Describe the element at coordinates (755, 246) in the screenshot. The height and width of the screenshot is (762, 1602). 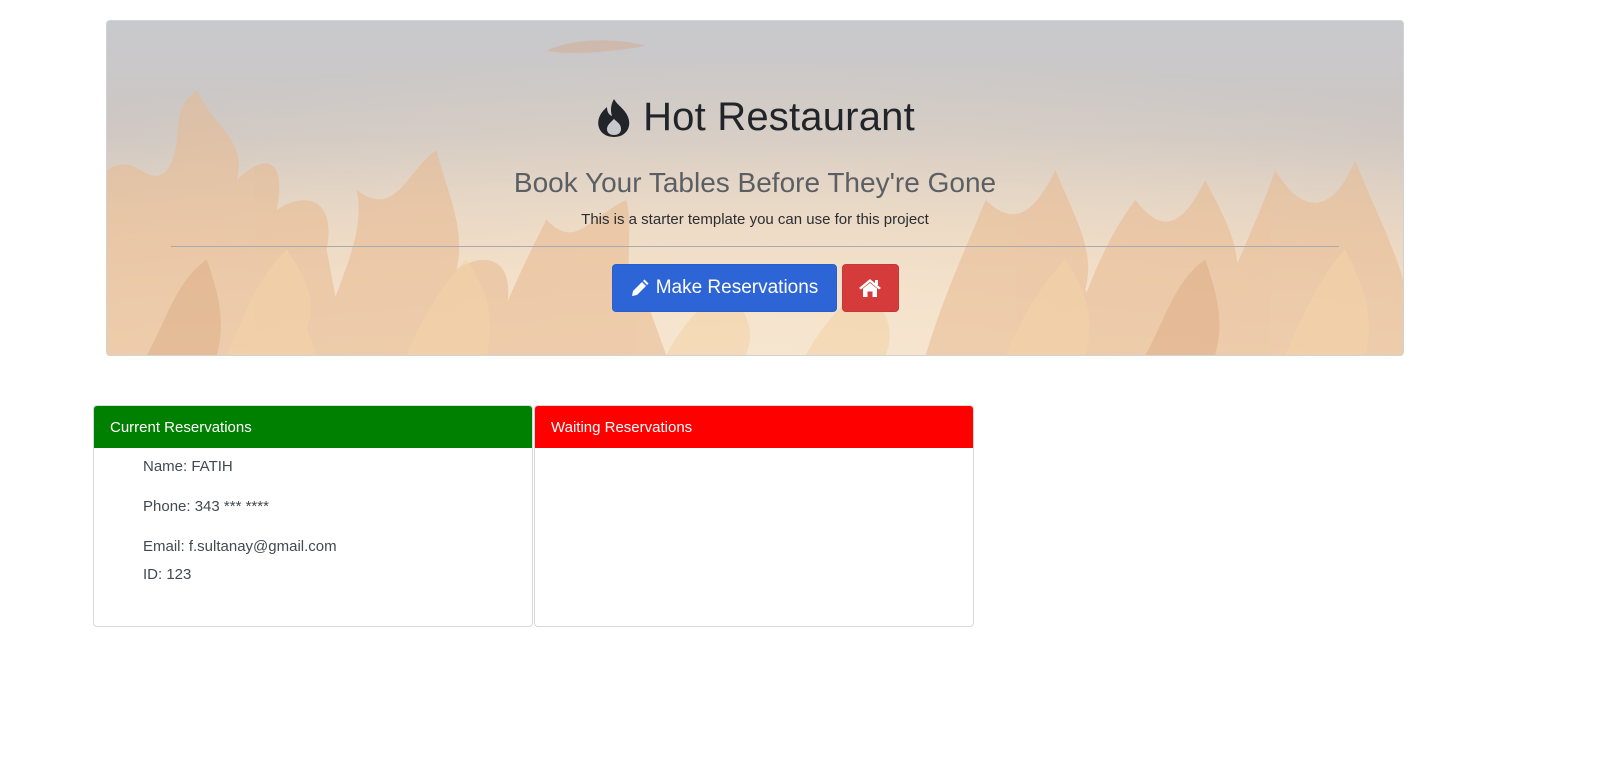
I see `divider` at that location.